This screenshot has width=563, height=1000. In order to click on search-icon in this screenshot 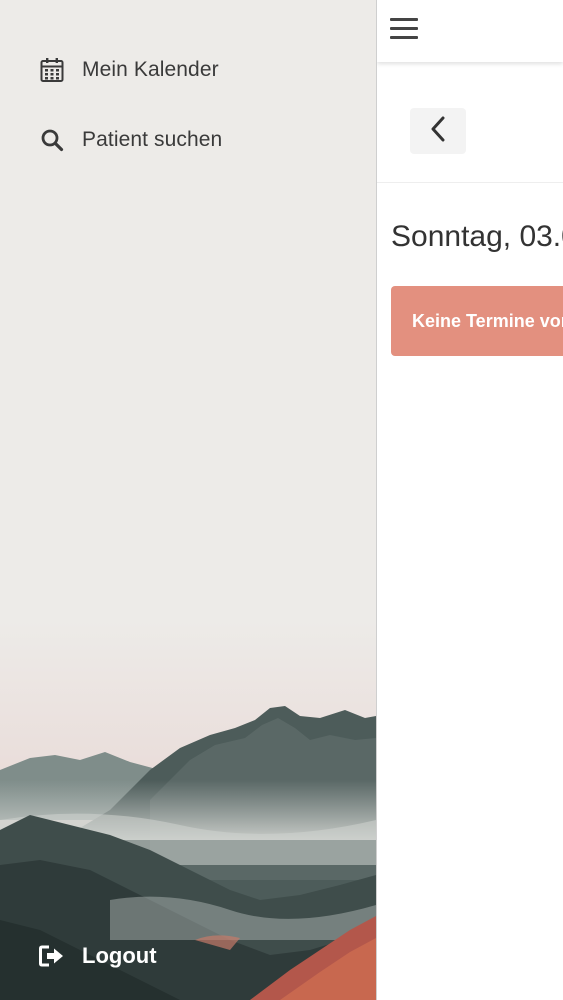, I will do `click(52, 140)`.